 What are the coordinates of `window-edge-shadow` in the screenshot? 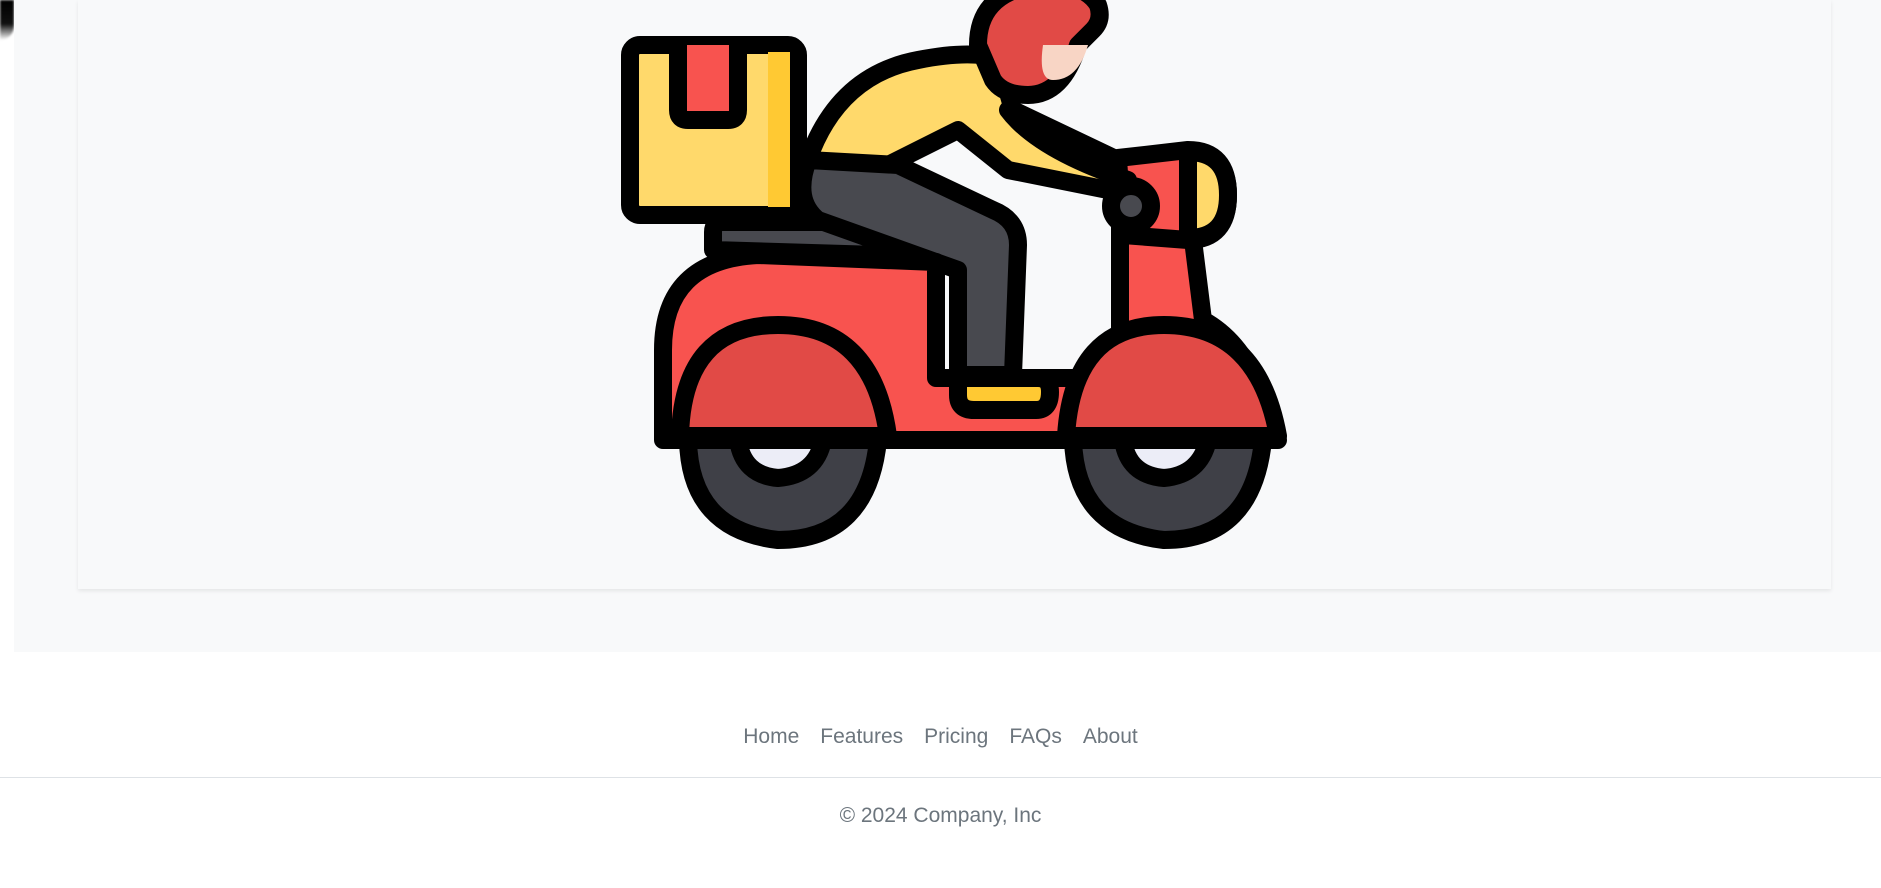 It's located at (7, 20).